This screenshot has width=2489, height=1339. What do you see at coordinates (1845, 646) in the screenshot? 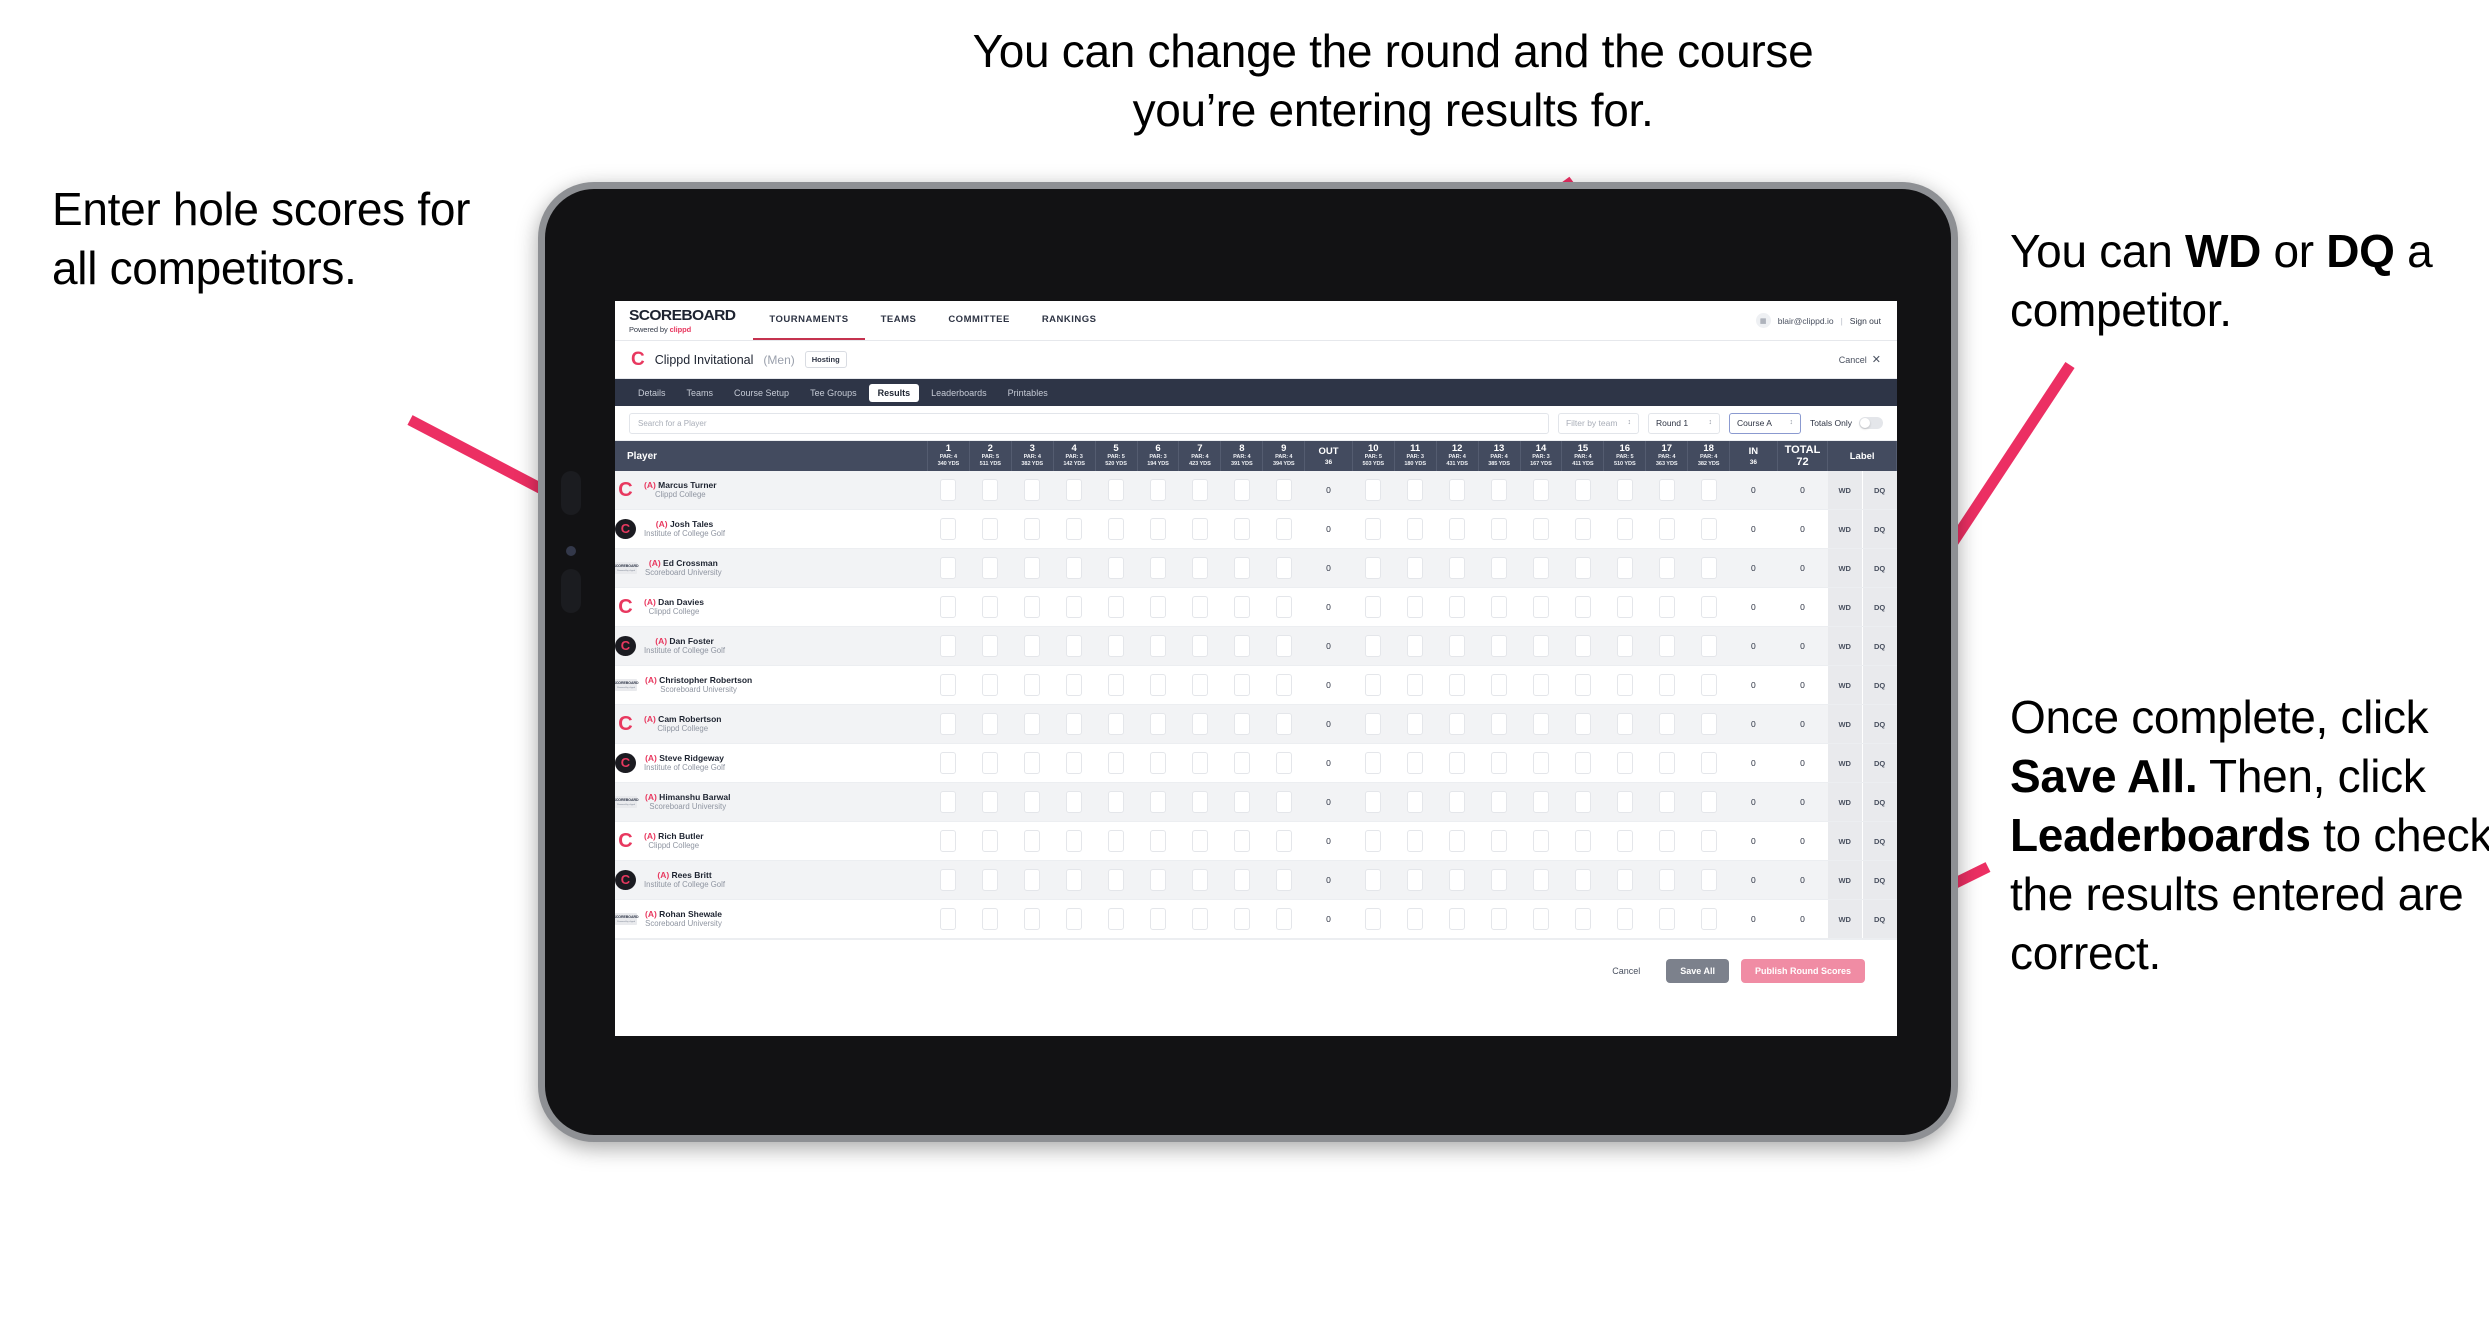
I see `wd-button: WD` at bounding box center [1845, 646].